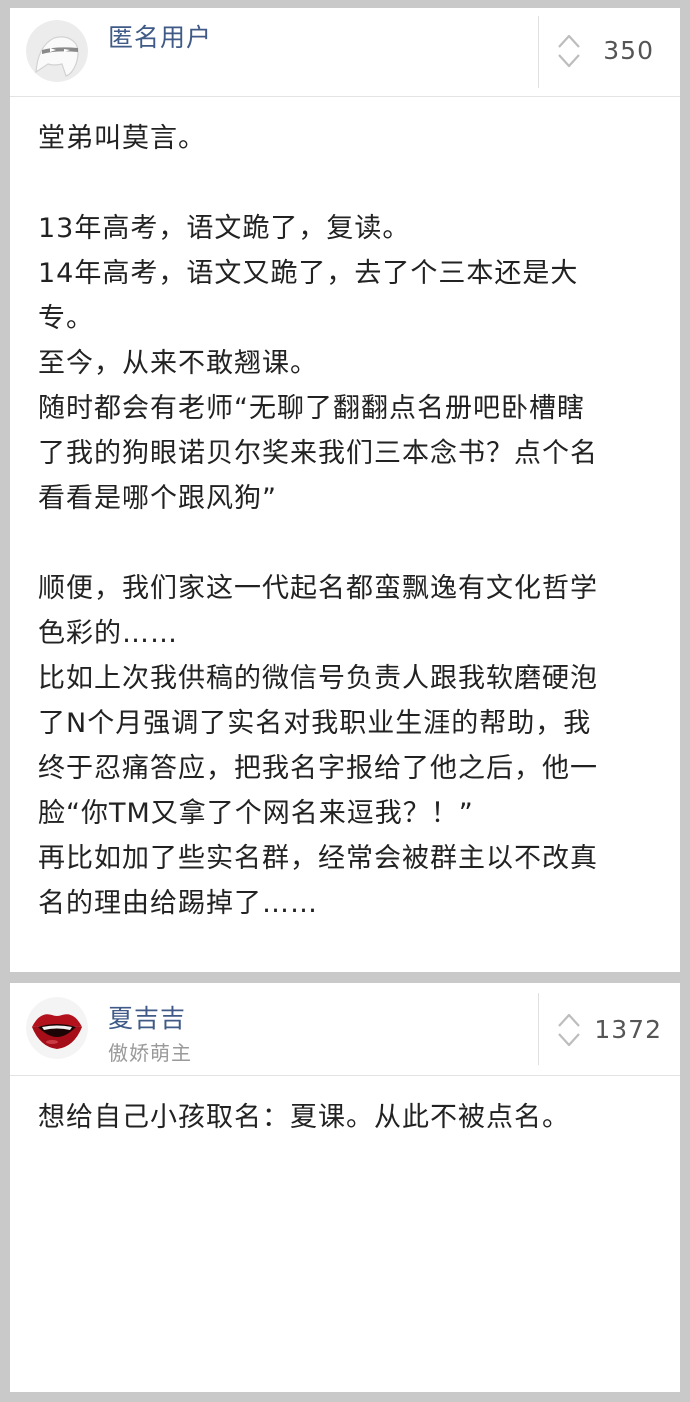 The width and height of the screenshot is (690, 1402). What do you see at coordinates (318, 453) in the screenshot?
I see `content-line: 了我的狗眼诺贝尔奖来我们三本念书？点个名` at bounding box center [318, 453].